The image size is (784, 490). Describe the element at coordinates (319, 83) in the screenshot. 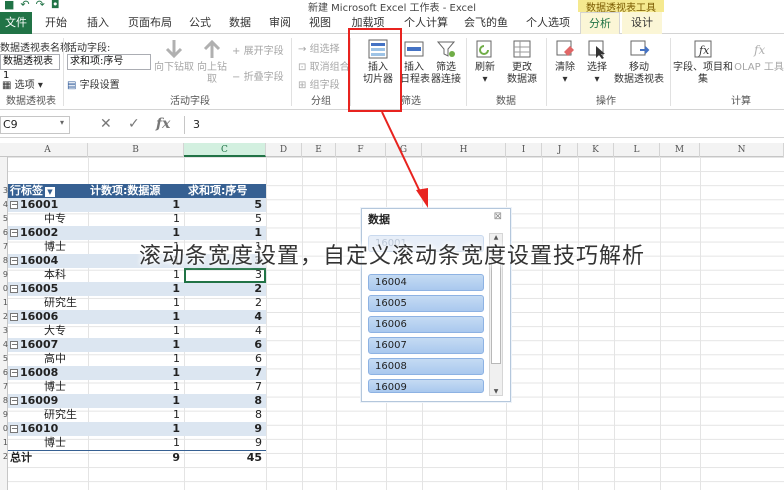

I see `group-field-button: ⊞ 组字段` at that location.